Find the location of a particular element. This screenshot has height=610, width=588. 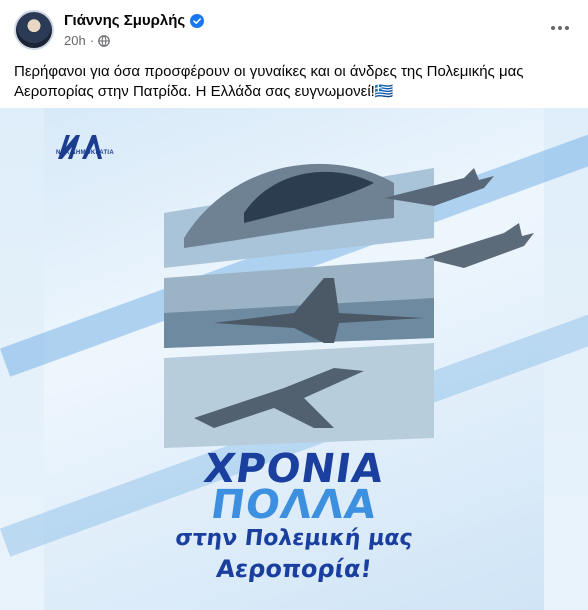

post-timestamp: 20h is located at coordinates (75, 40).